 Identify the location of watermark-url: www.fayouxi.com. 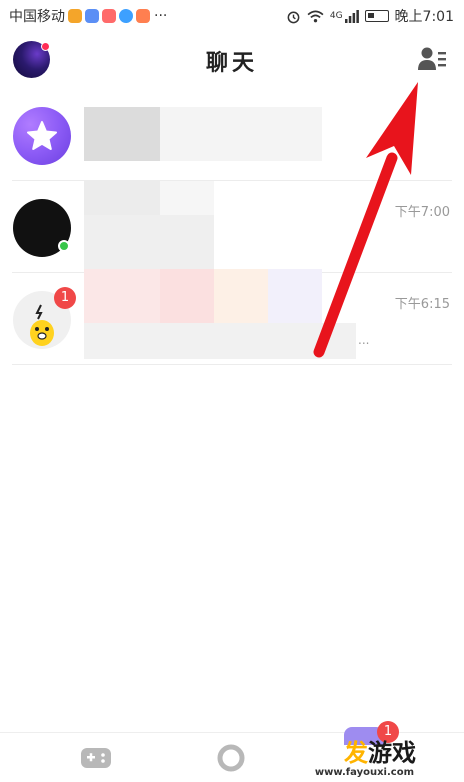
(364, 772).